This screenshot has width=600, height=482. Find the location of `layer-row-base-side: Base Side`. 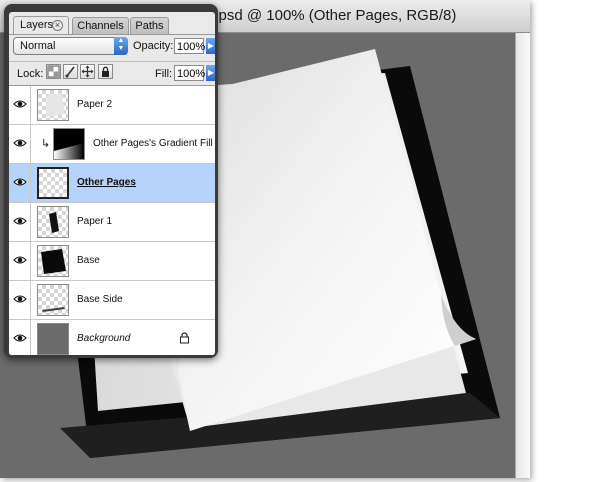

layer-row-base-side: Base Side is located at coordinates (112, 300).